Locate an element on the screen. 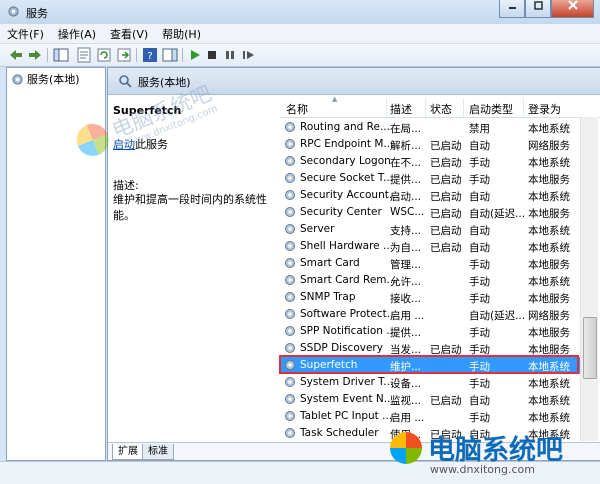 The image size is (600, 484). minimize-button is located at coordinates (512, 9).